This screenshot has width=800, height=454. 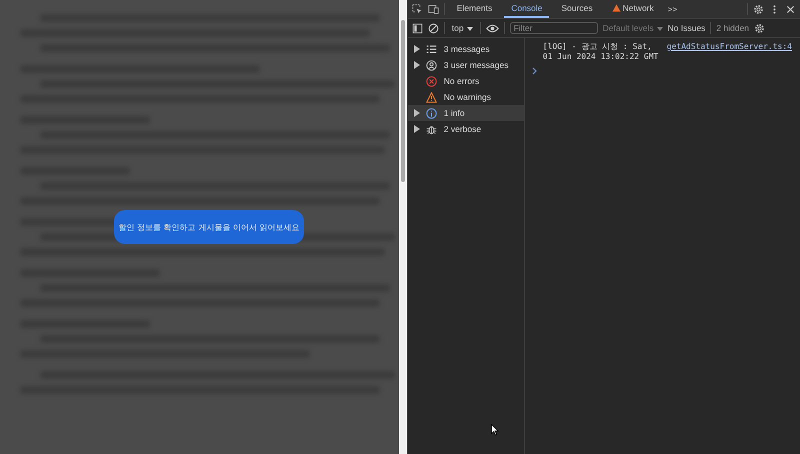 I want to click on close-icon, so click(x=790, y=9).